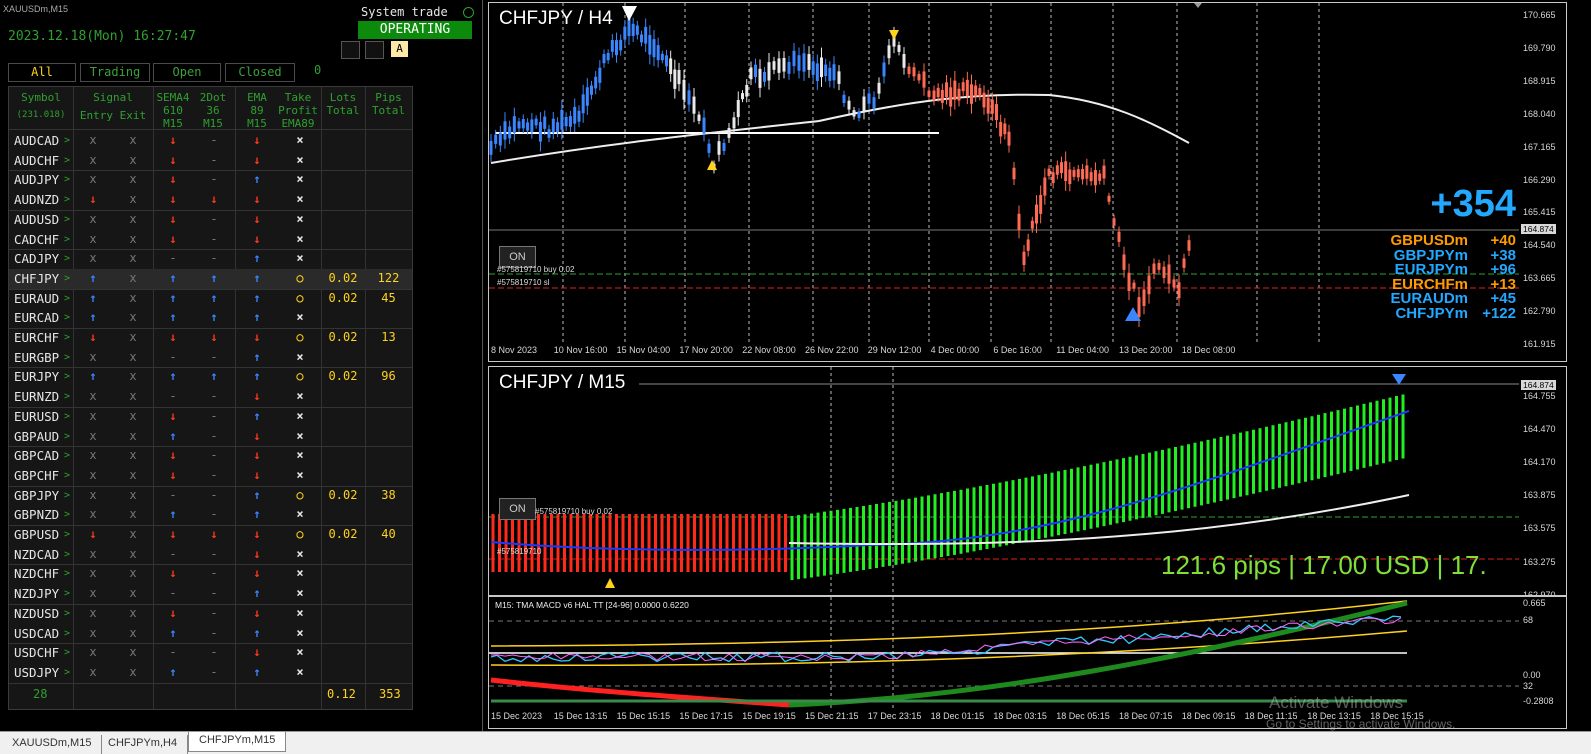 This screenshot has height=754, width=1591. Describe the element at coordinates (210, 614) in the screenshot. I see `table-row: NZDUSD > x x ↓ - ↓ ×` at that location.